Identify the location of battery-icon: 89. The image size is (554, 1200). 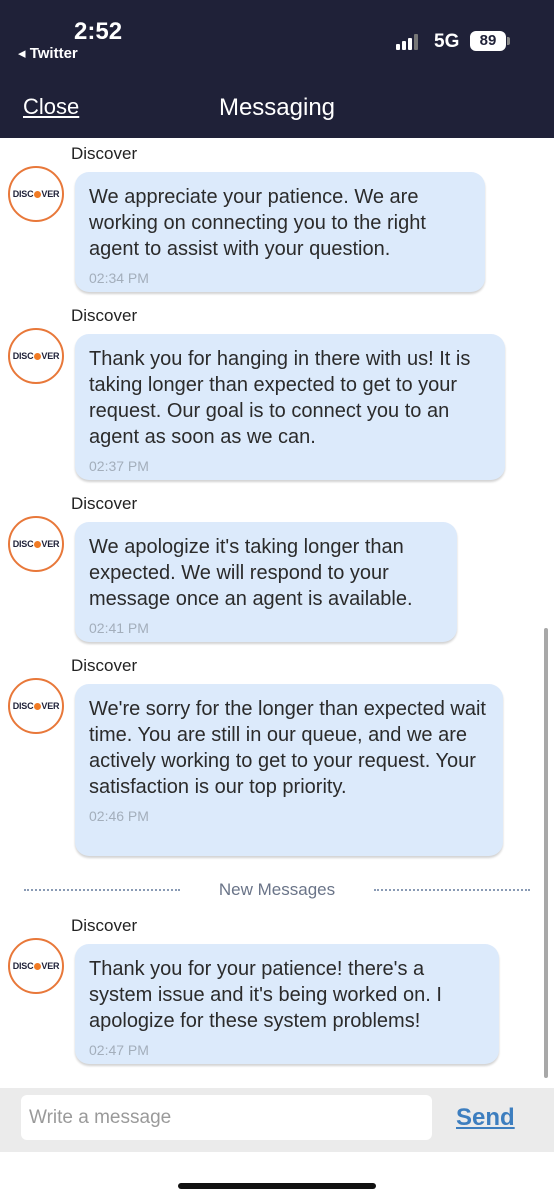
(488, 41).